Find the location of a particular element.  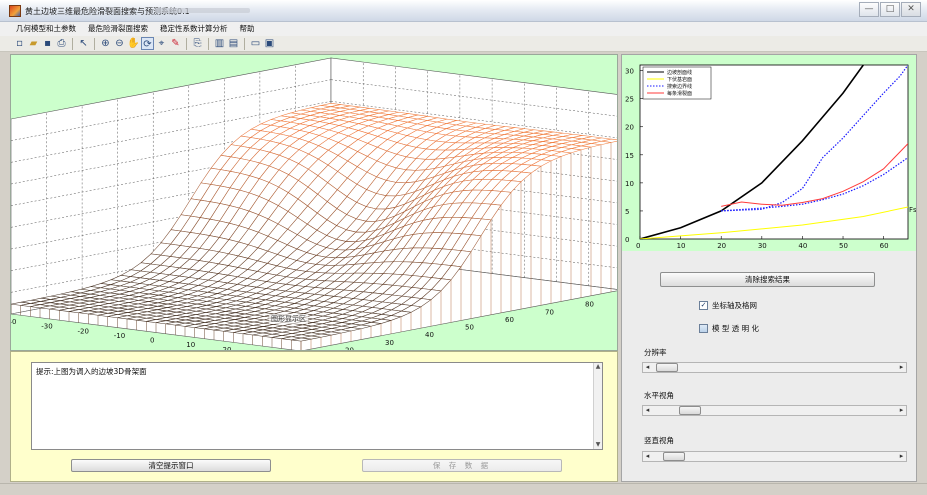

y-tick-label: 5 is located at coordinates (627, 212).